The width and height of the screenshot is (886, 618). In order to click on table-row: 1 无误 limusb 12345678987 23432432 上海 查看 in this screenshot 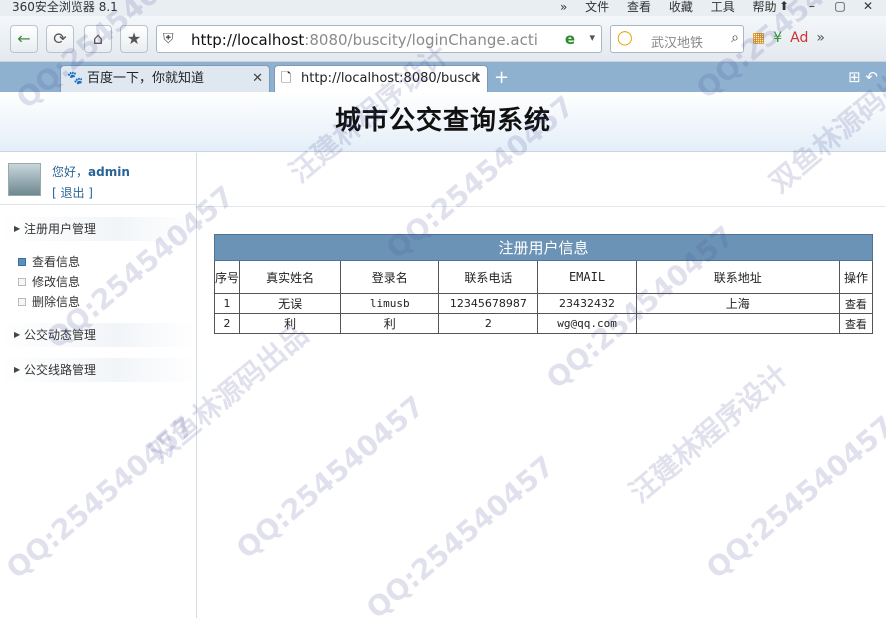, I will do `click(543, 303)`.